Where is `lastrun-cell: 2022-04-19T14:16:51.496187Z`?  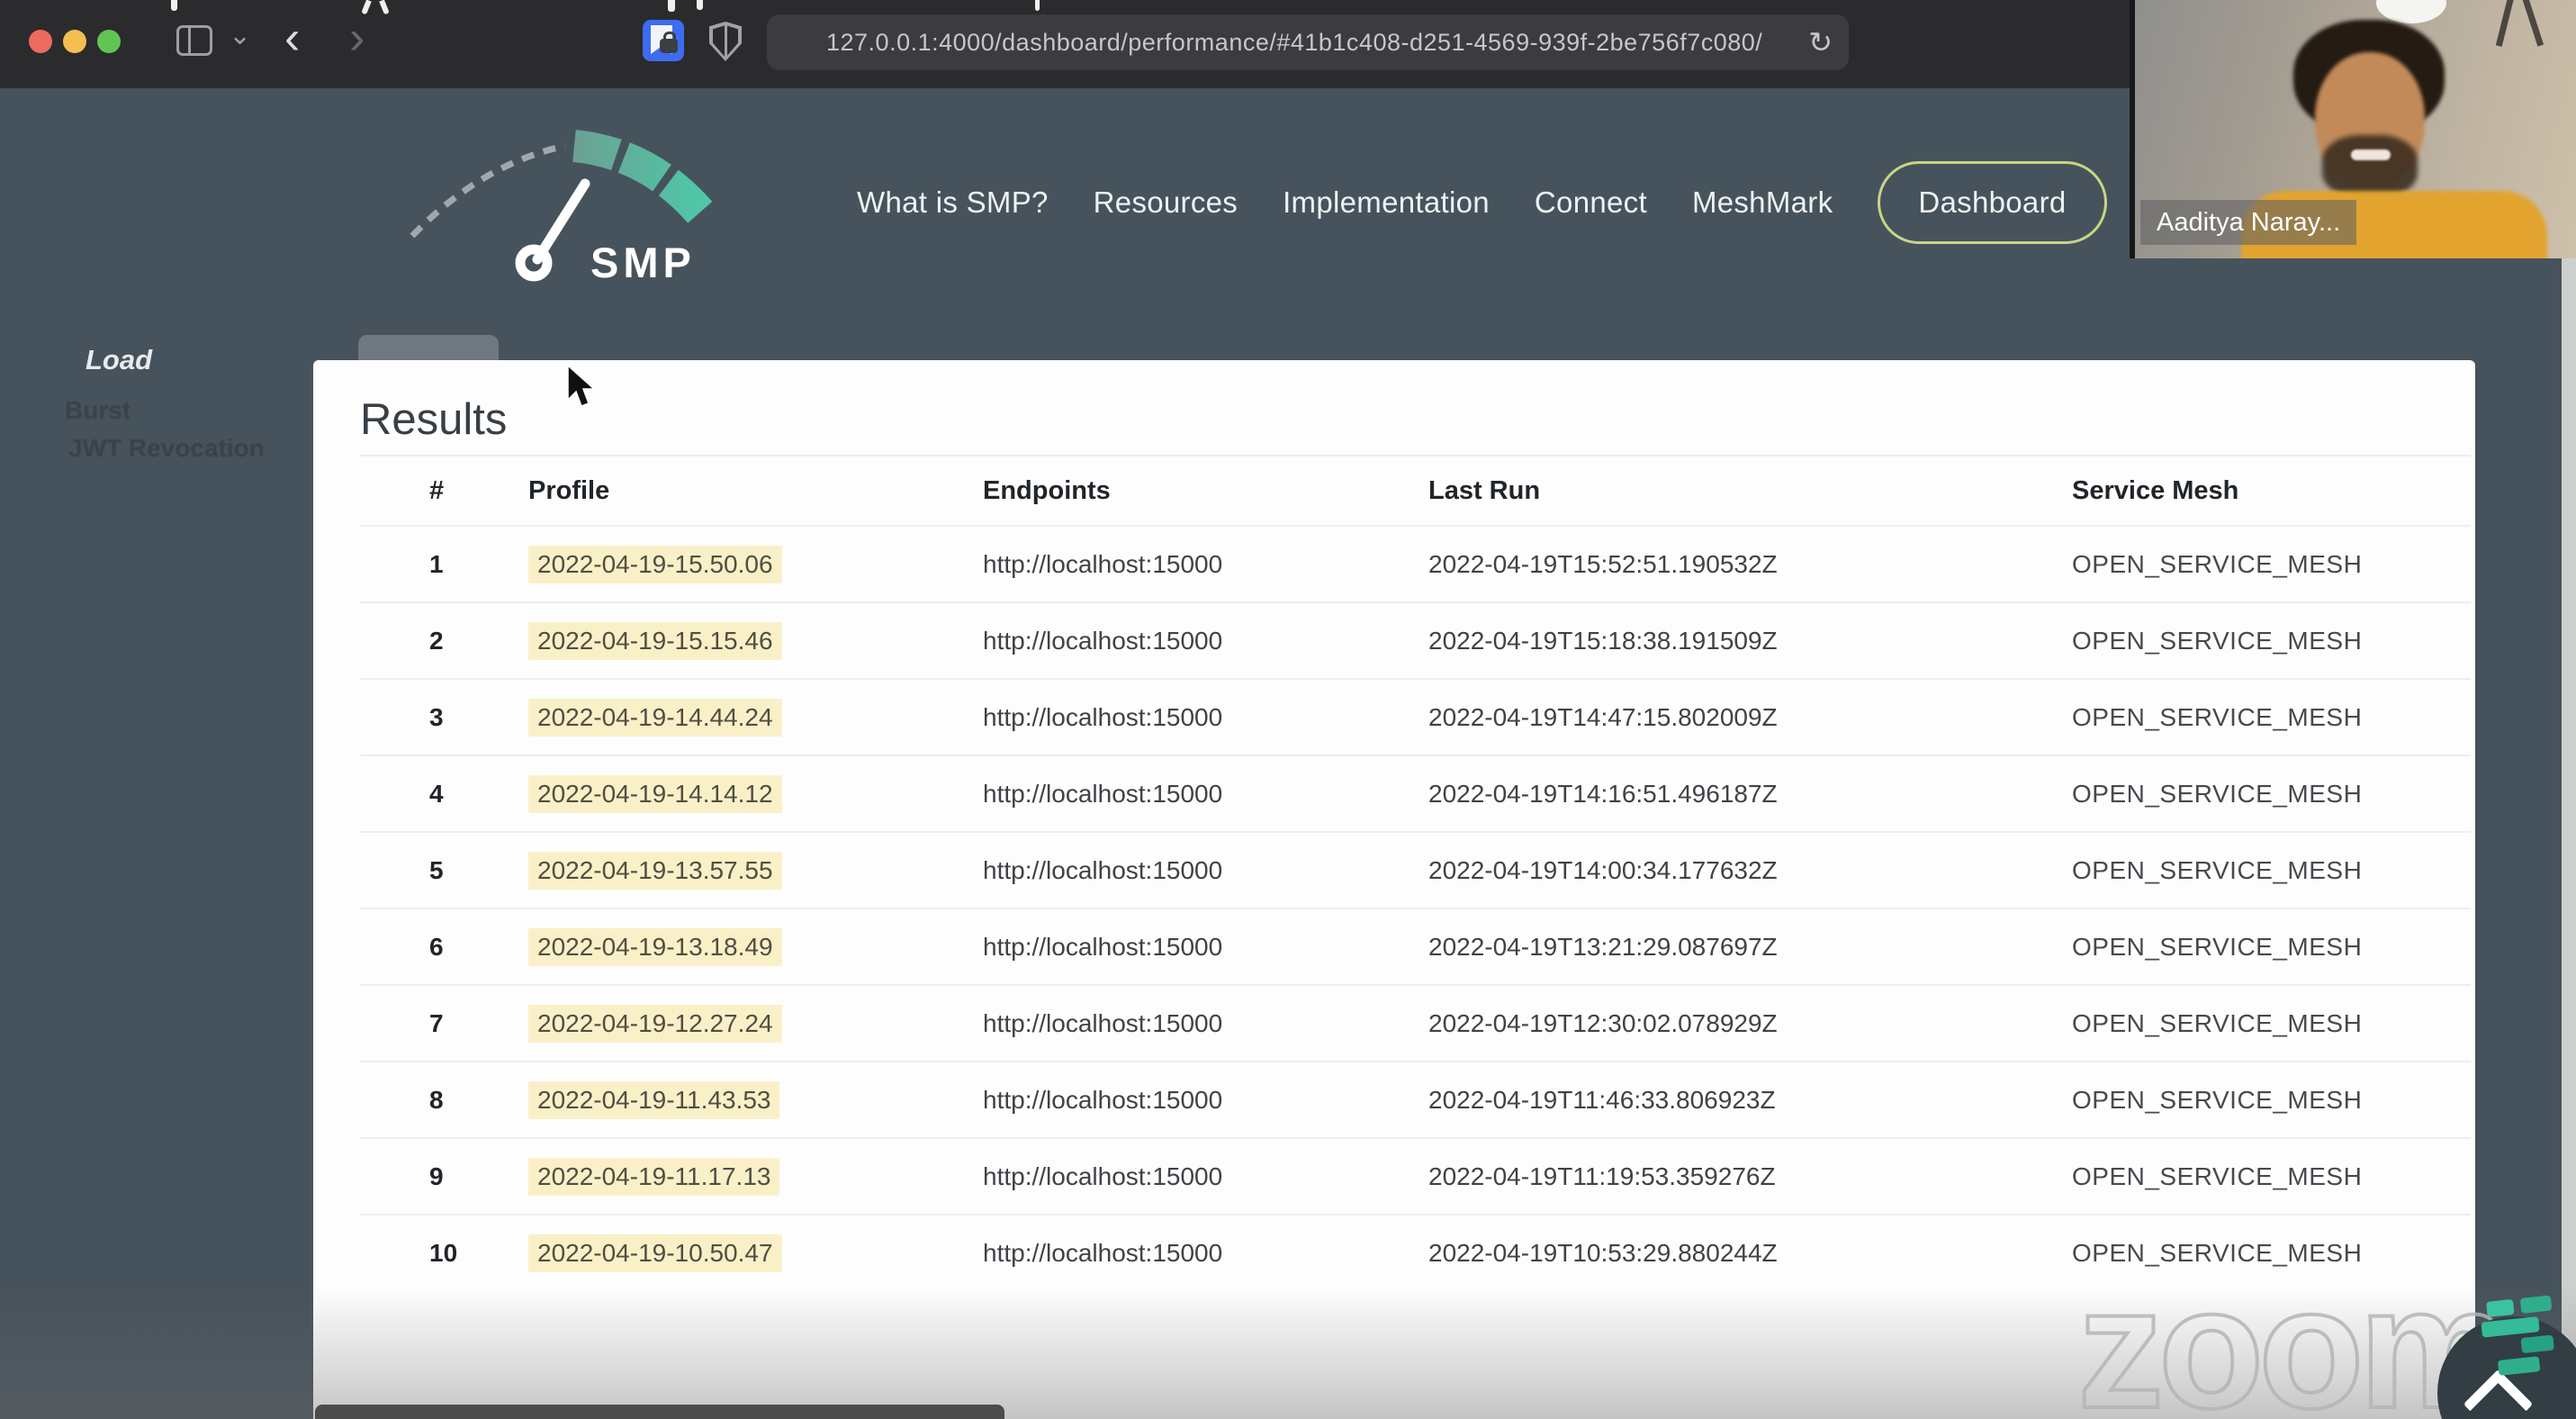
lastrun-cell: 2022-04-19T14:16:51.496187Z is located at coordinates (1603, 793).